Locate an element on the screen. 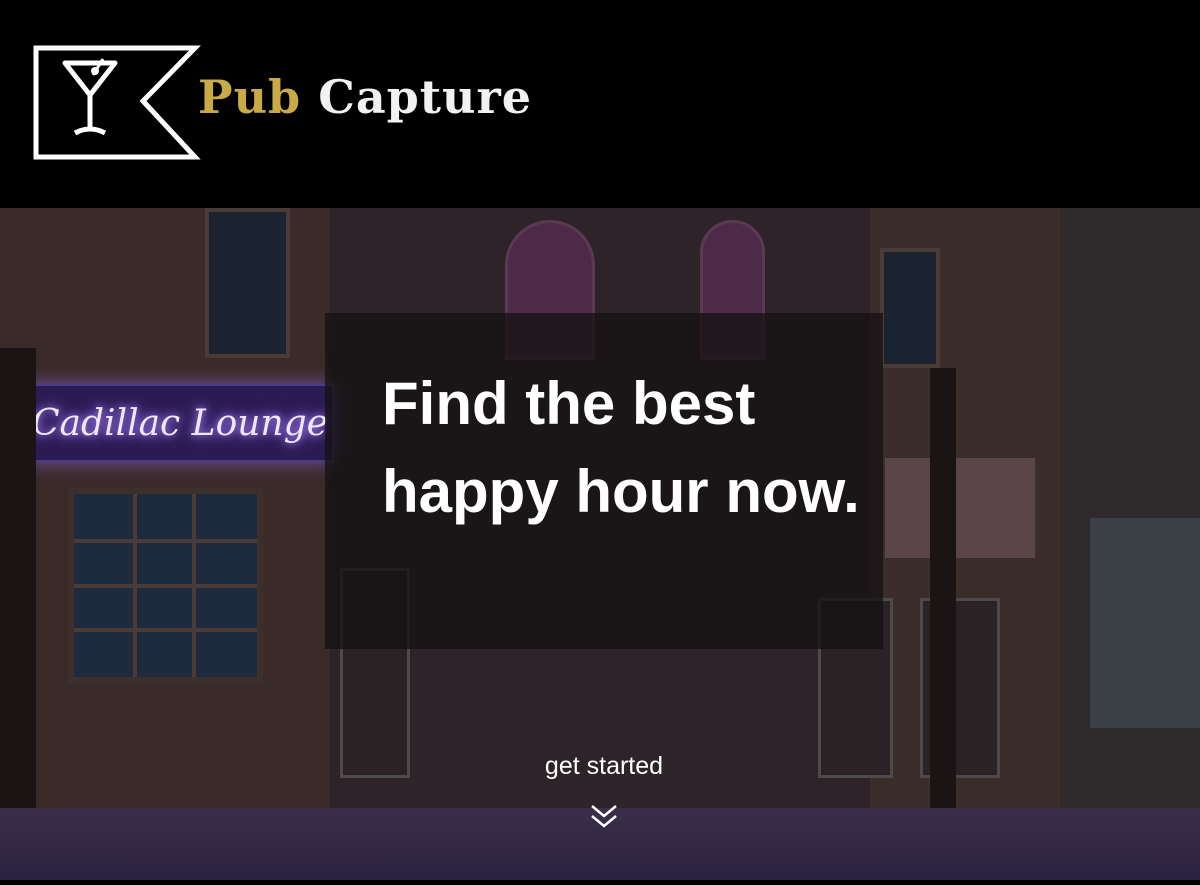  double-chevron-down-icon is located at coordinates (604, 816).